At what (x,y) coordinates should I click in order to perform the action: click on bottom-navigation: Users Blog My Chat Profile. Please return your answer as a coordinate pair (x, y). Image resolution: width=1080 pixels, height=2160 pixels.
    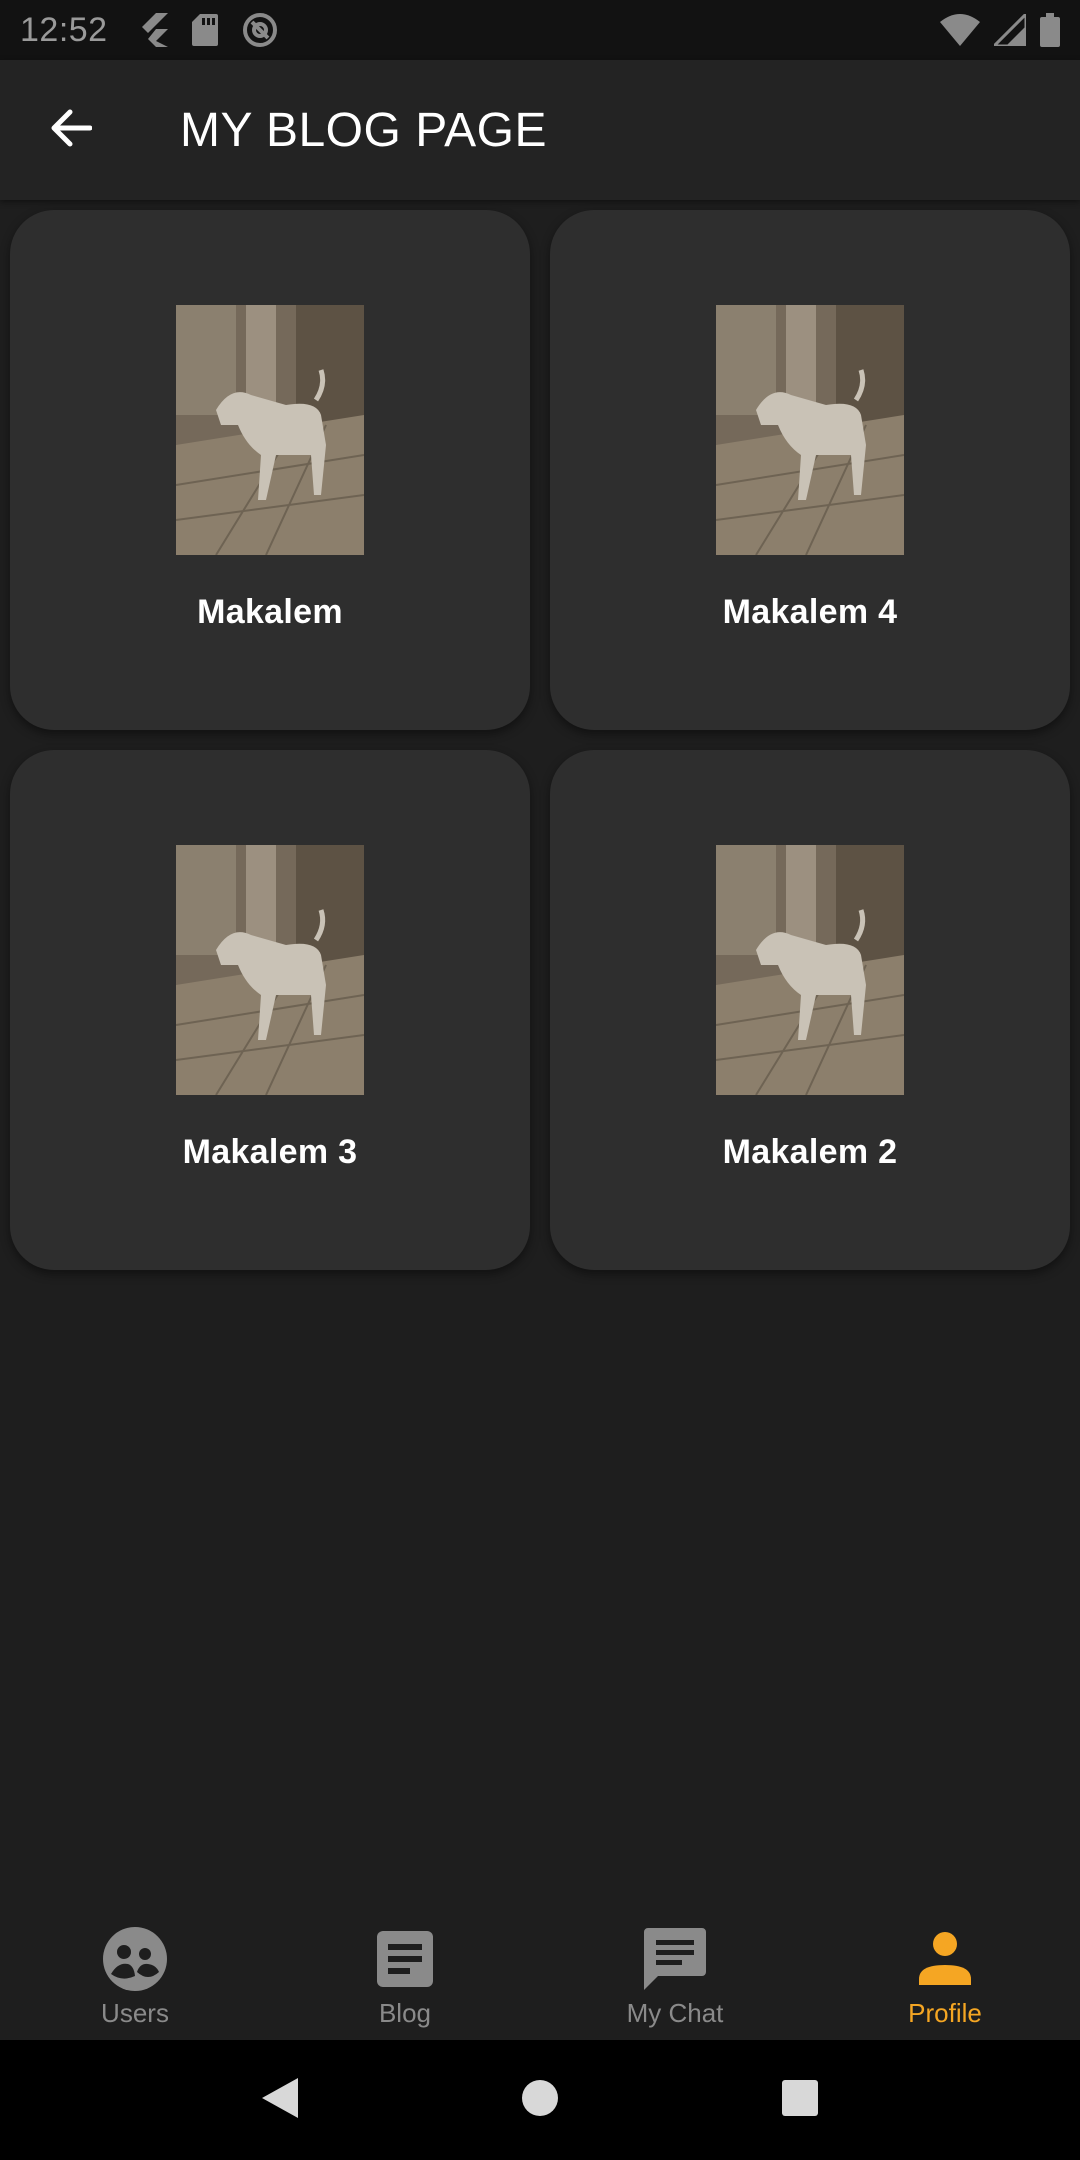
    Looking at the image, I should click on (540, 1970).